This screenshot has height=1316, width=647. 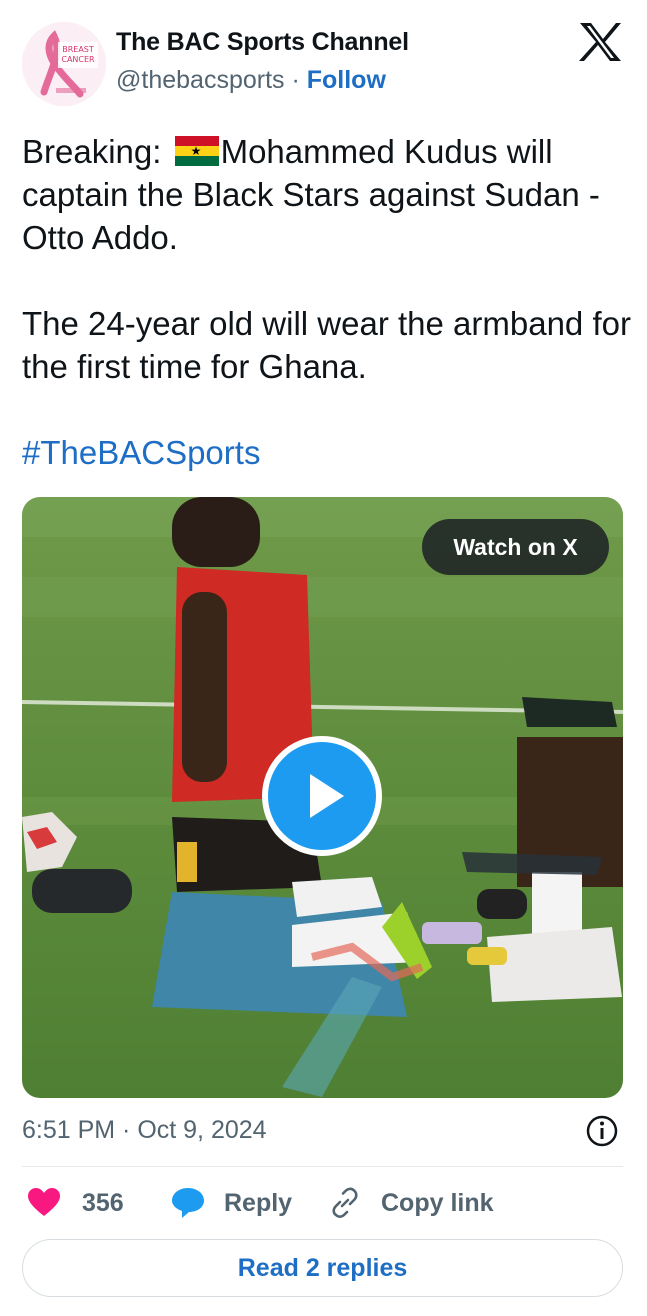 I want to click on reply-label: Reply, so click(x=258, y=1202).